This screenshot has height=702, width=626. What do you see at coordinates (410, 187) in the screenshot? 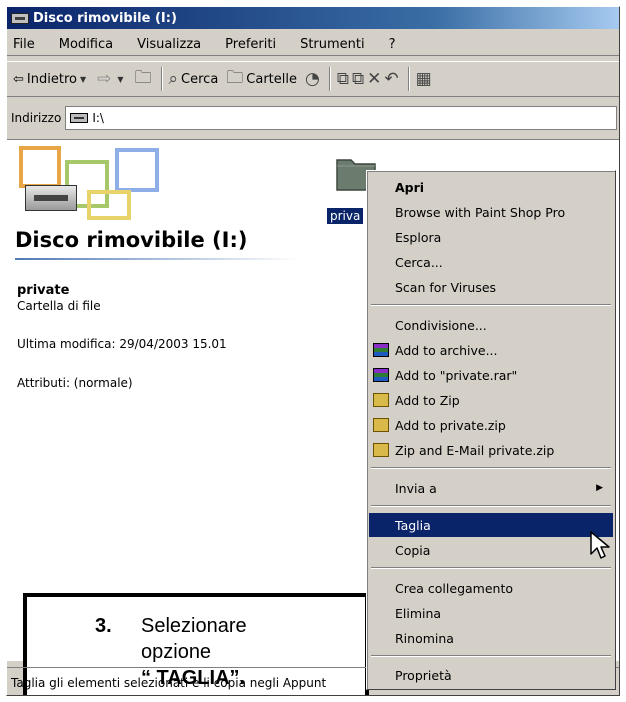
I see `menu-item-label: Apri` at bounding box center [410, 187].